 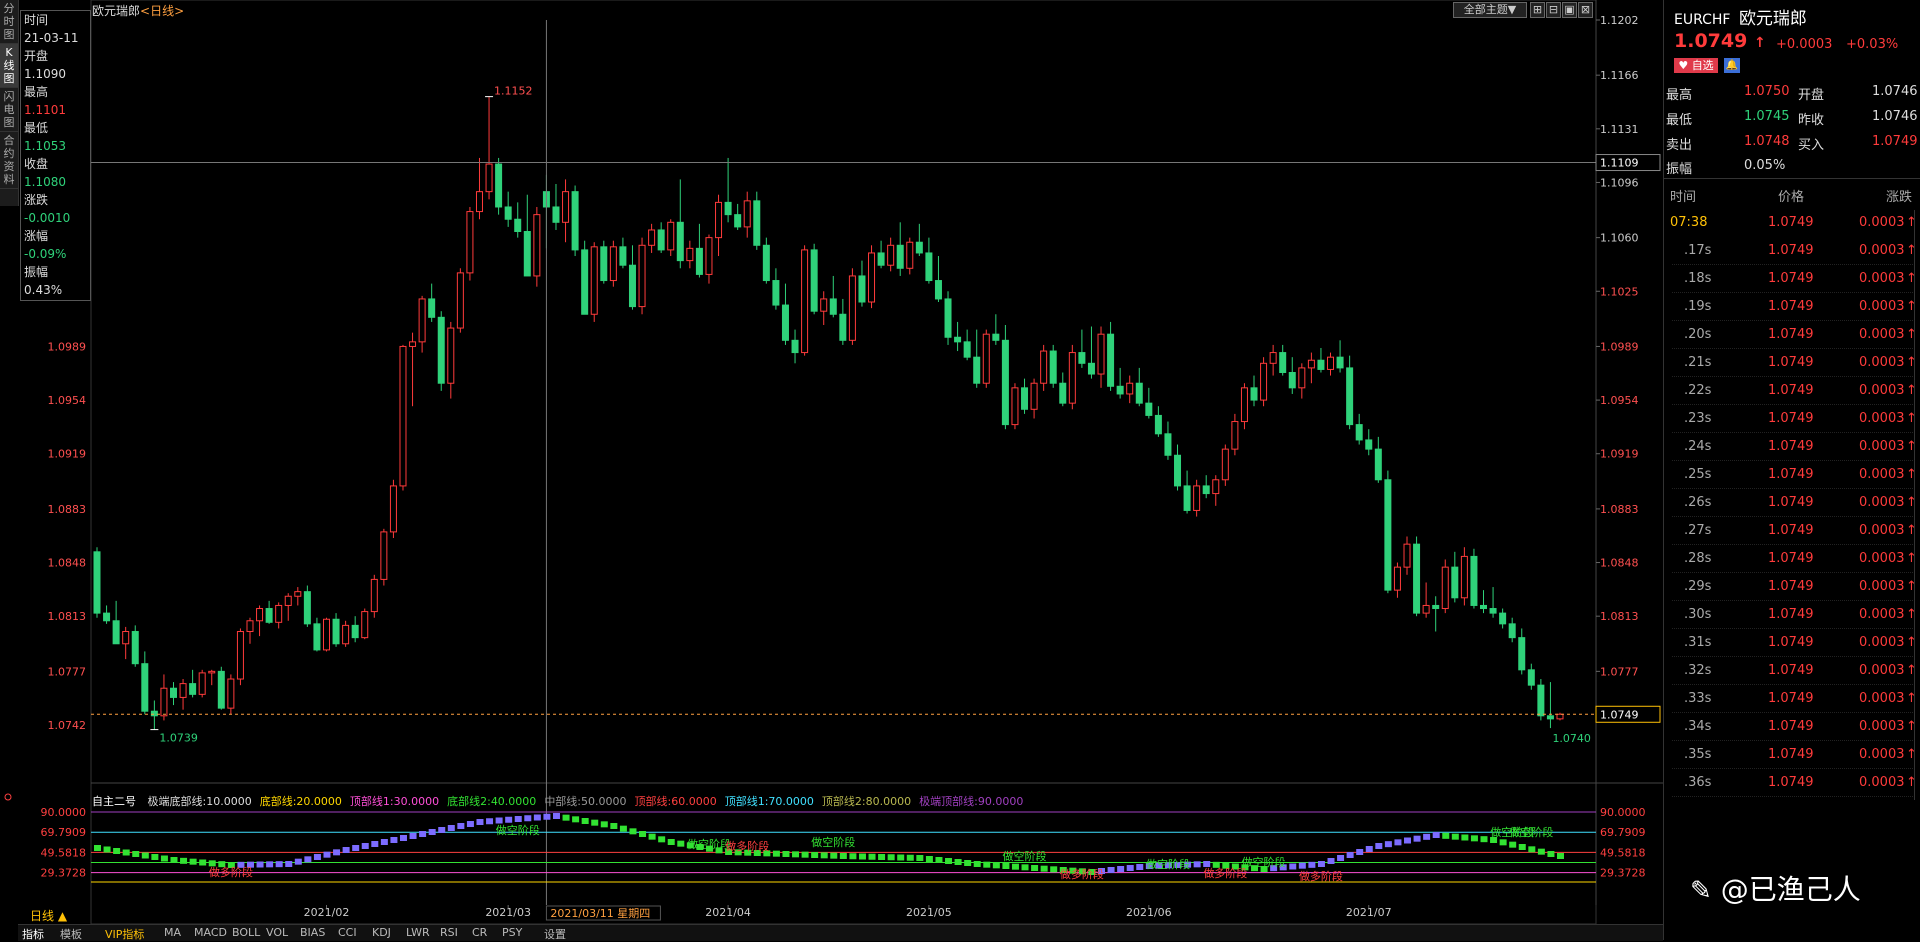 I want to click on indicator-level-right: 49.5818, so click(x=1623, y=852).